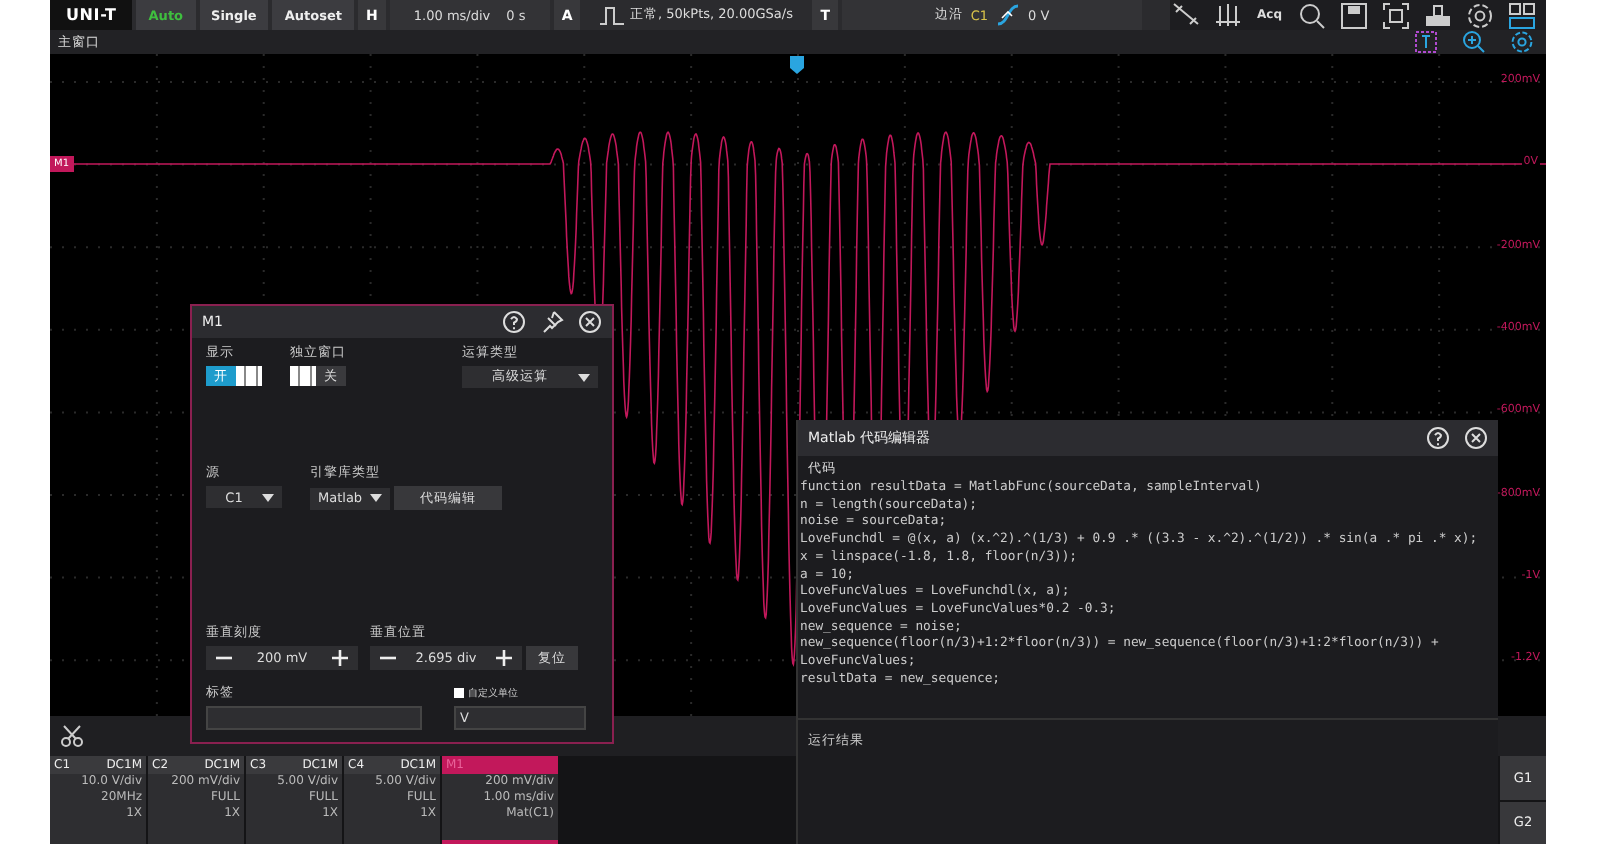 This screenshot has width=1600, height=844. I want to click on brand-logo: UNI-T, so click(91, 15).